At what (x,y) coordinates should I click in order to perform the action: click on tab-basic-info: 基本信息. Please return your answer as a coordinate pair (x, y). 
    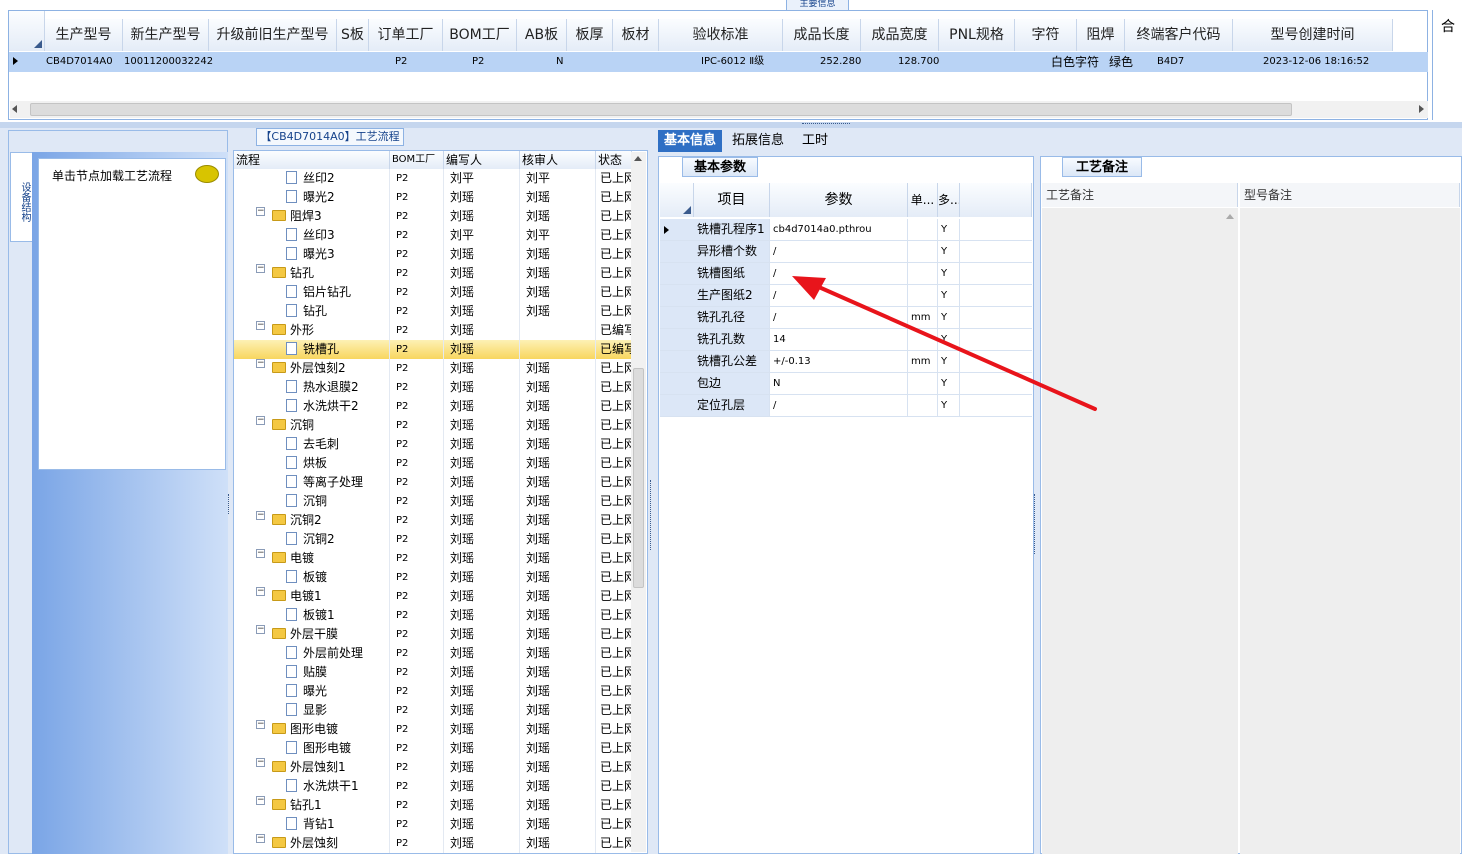
    Looking at the image, I should click on (690, 141).